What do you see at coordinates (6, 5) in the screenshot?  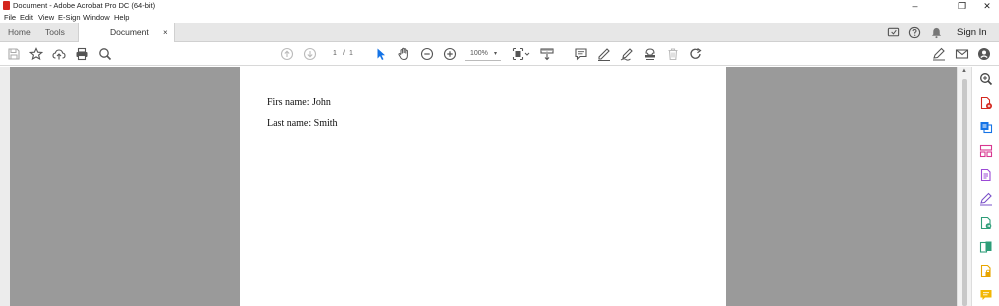 I see `acrobat-logo-icon` at bounding box center [6, 5].